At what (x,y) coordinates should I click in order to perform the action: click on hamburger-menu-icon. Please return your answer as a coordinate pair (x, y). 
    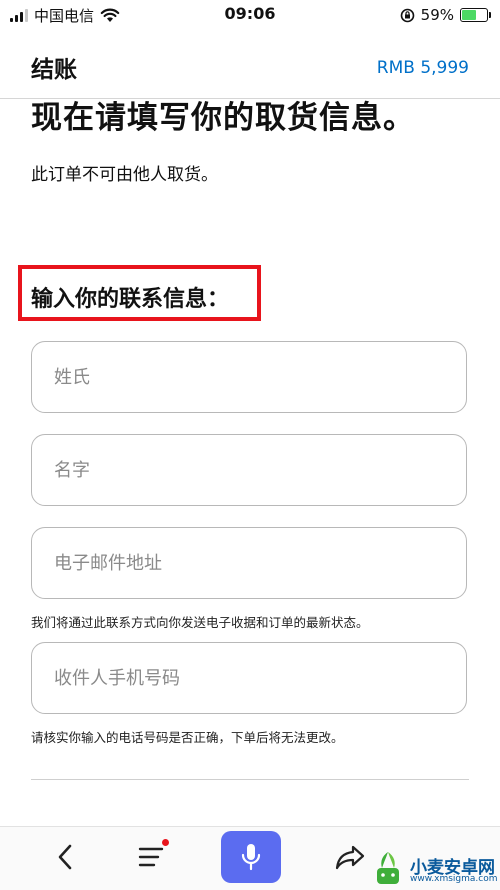
    Looking at the image, I should click on (151, 857).